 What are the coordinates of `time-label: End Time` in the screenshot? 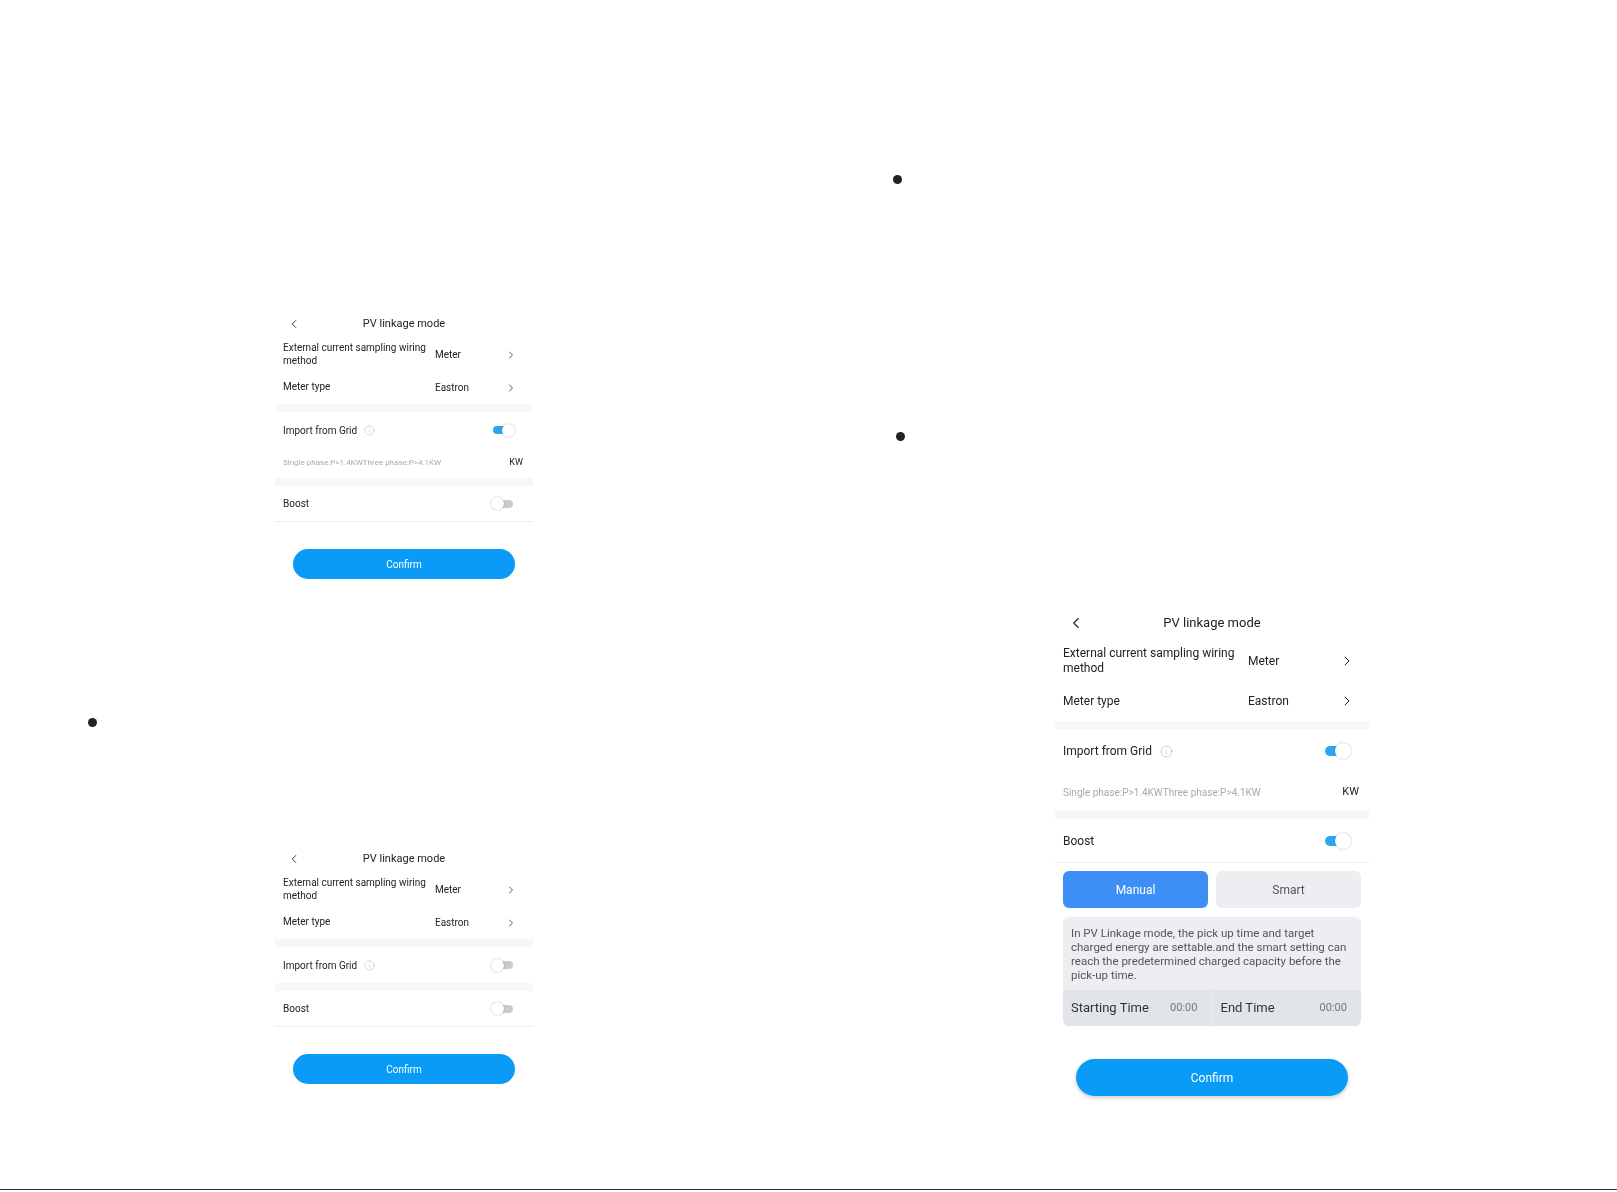 It's located at (1247, 1008).